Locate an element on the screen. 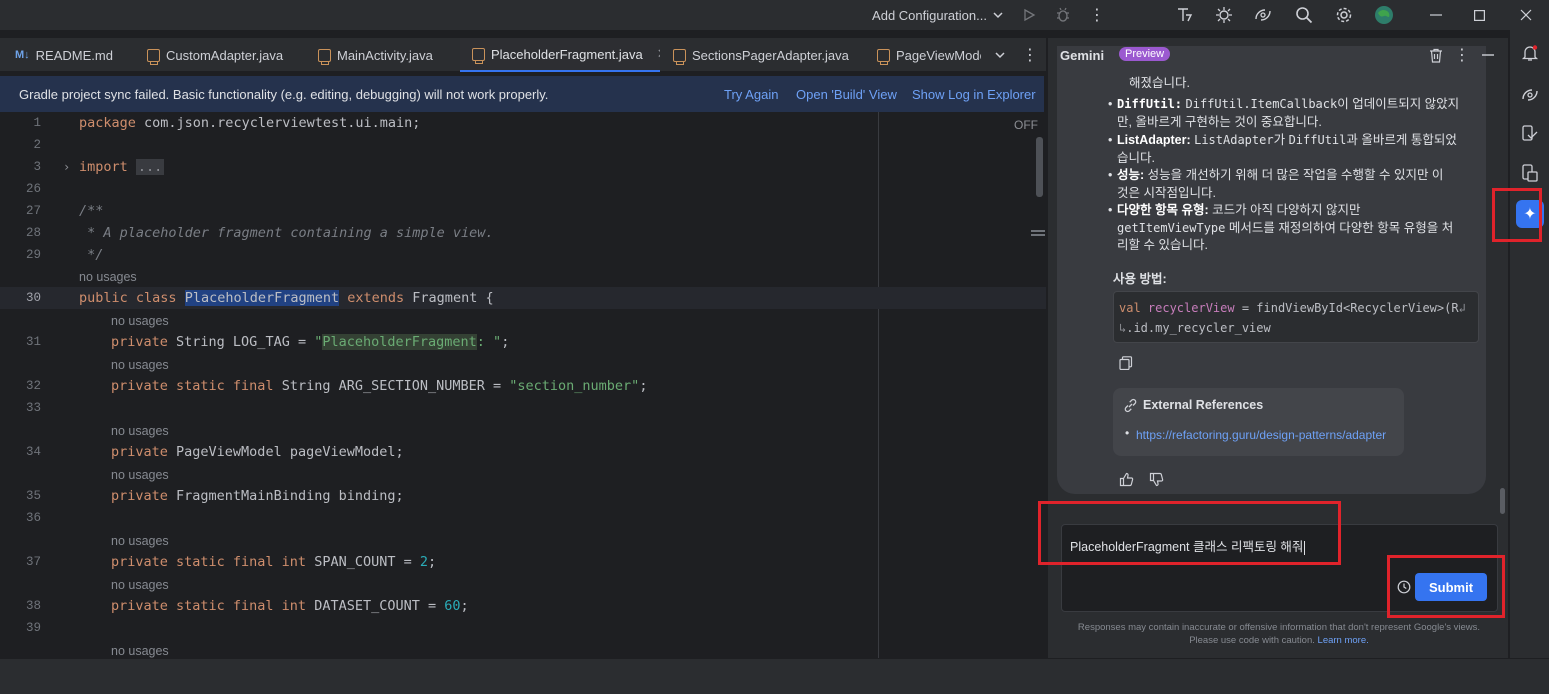  usage-heading: 사용 방법: is located at coordinates (1140, 279).